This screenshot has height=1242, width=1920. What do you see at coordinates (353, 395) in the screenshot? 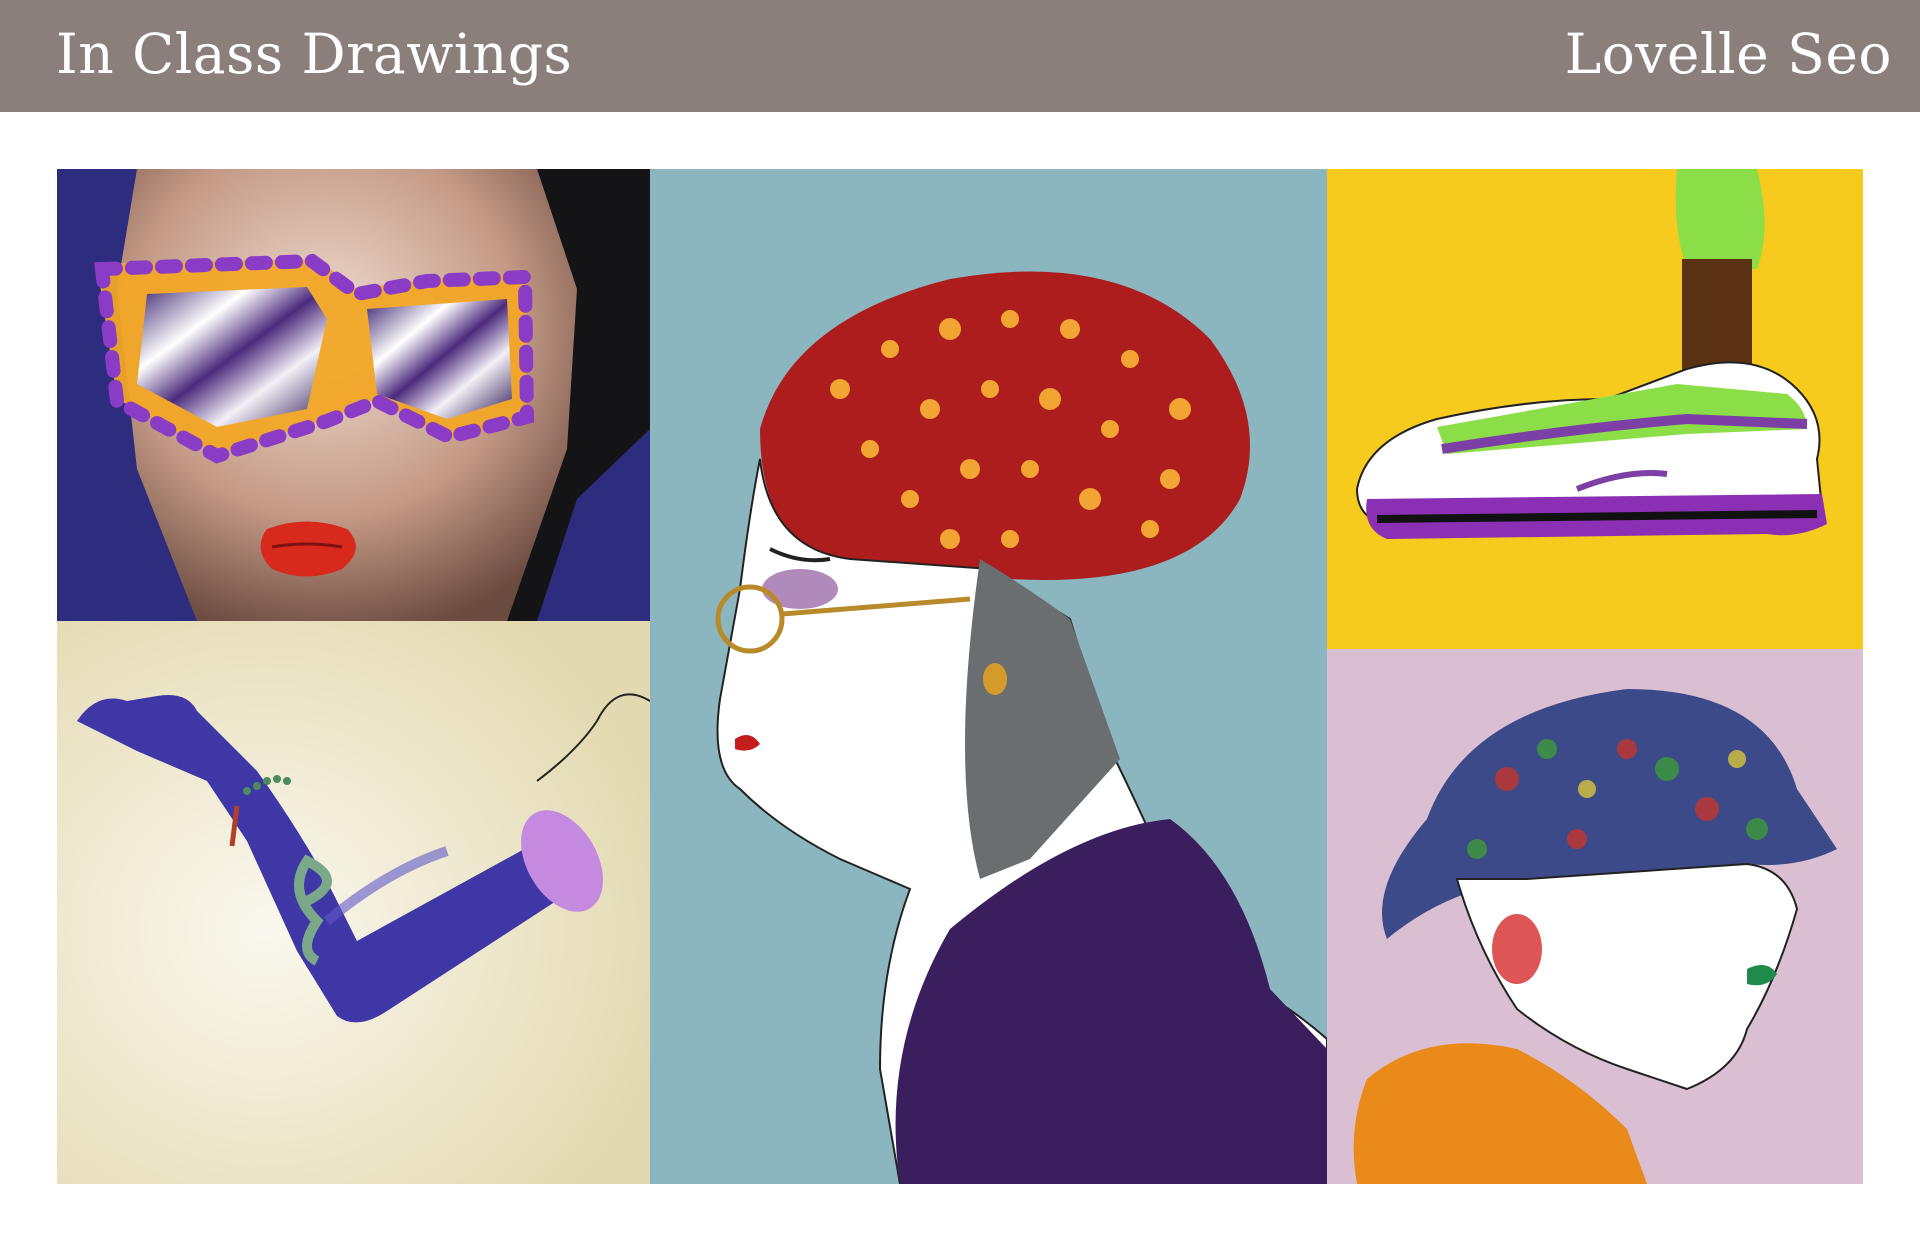
I see `sunglasses-portrait-illustration` at bounding box center [353, 395].